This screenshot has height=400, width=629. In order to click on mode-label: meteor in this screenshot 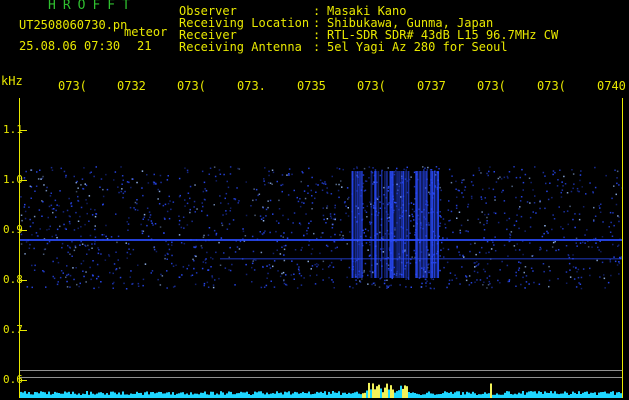, I will do `click(146, 32)`.